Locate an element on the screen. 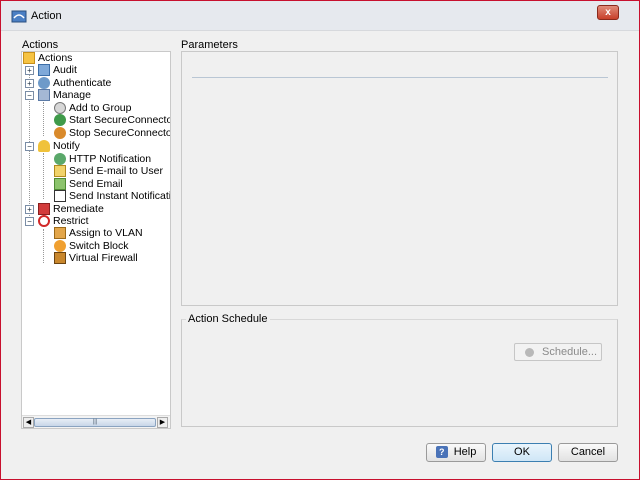 This screenshot has width=640, height=480. ok-button: OK is located at coordinates (522, 452).